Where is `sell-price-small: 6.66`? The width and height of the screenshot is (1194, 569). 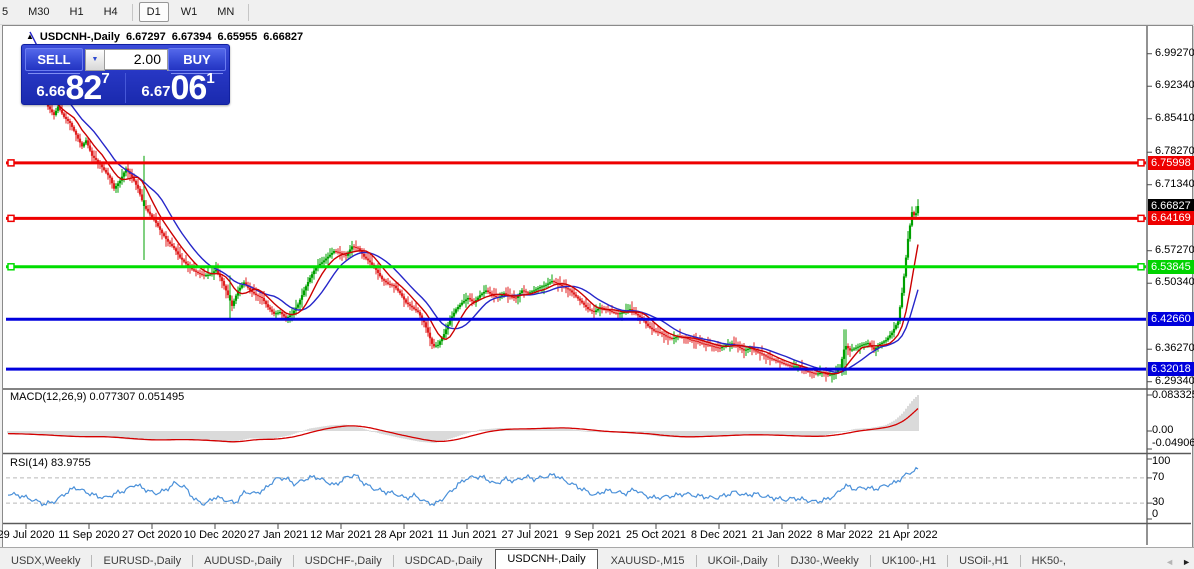 sell-price-small: 6.66 is located at coordinates (51, 91).